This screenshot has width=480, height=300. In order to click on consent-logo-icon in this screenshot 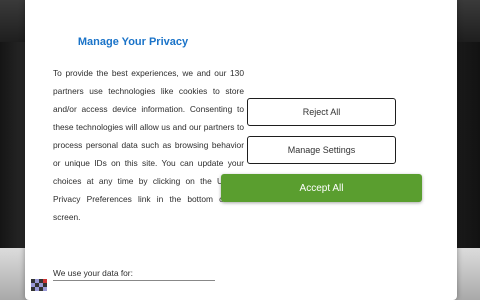, I will do `click(39, 285)`.